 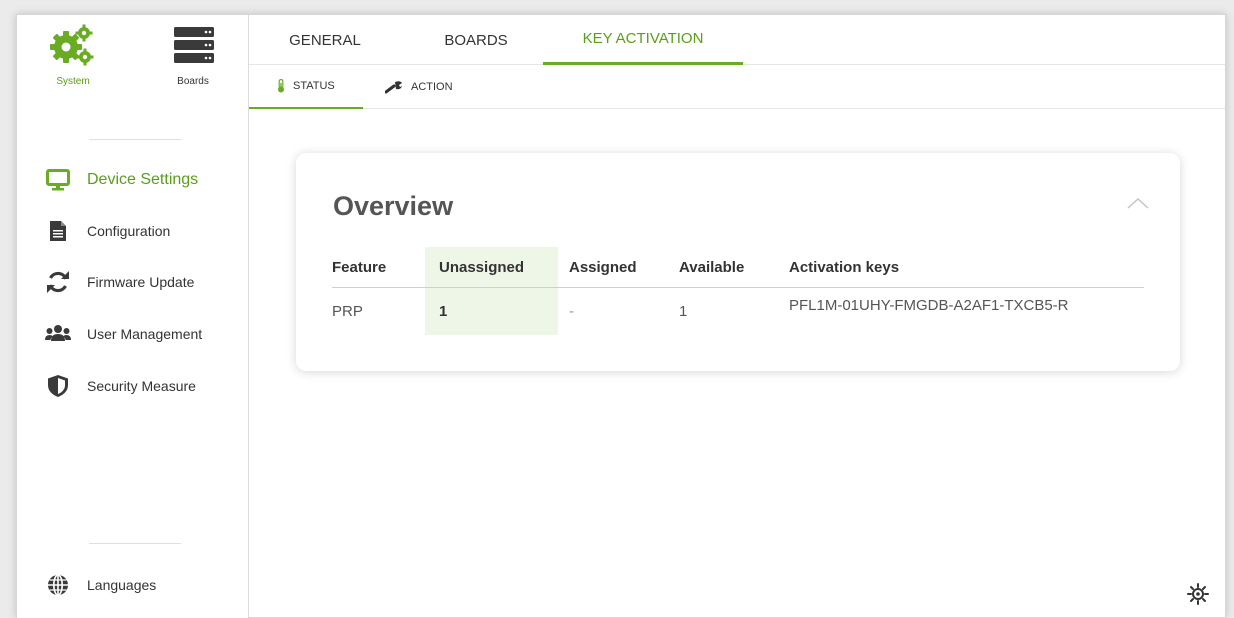 What do you see at coordinates (738, 287) in the screenshot?
I see `header-divider` at bounding box center [738, 287].